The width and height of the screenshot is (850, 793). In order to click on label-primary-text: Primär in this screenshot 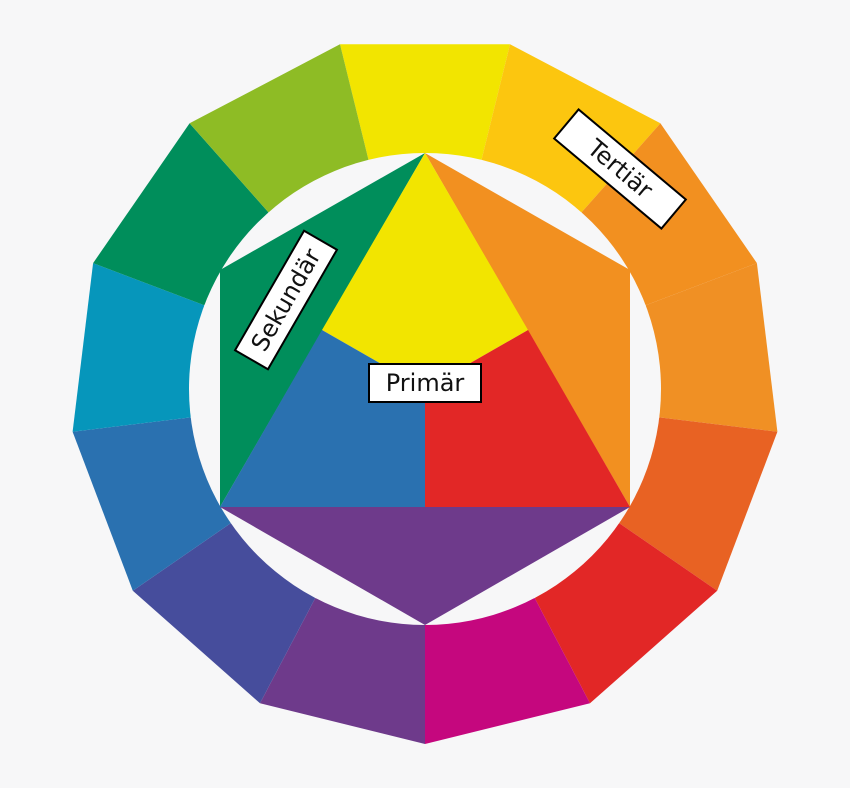, I will do `click(425, 383)`.